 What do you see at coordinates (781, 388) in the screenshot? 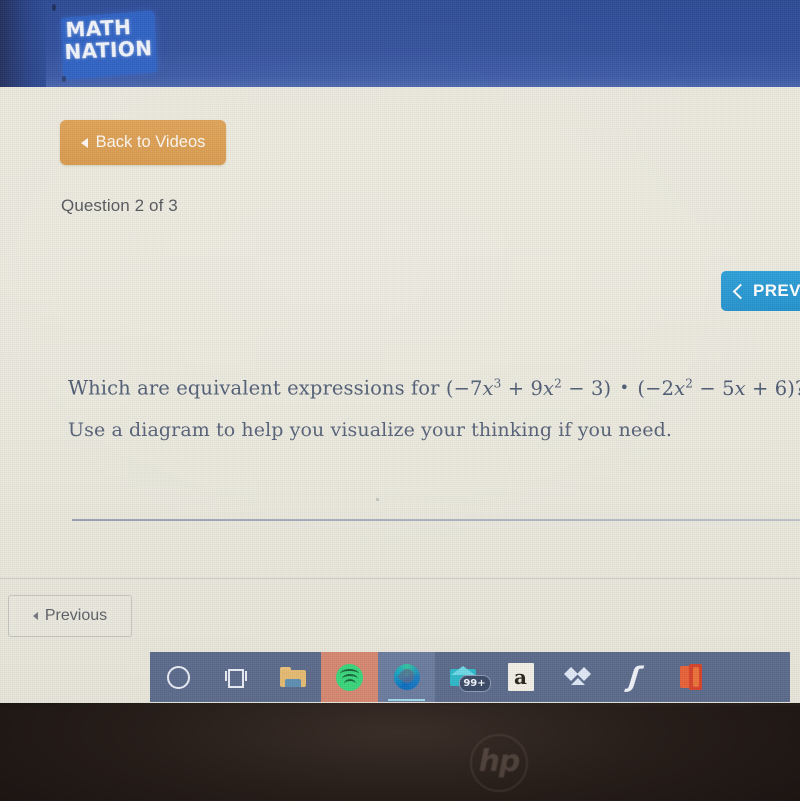
I see `term6-constant: 6` at bounding box center [781, 388].